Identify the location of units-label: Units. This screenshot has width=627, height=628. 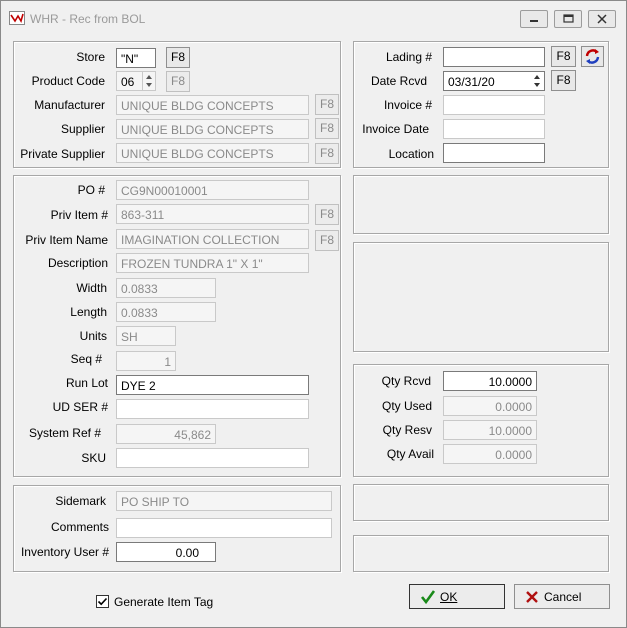
(93, 336).